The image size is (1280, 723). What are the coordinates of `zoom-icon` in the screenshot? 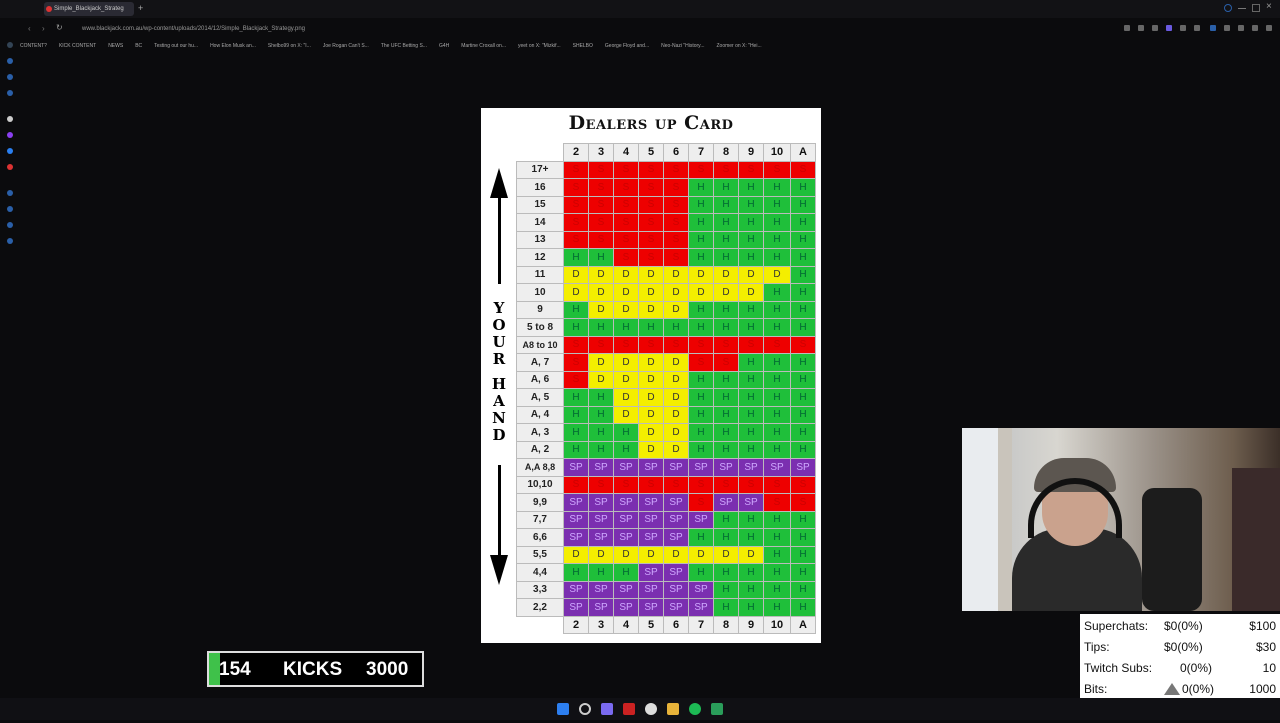 It's located at (1127, 28).